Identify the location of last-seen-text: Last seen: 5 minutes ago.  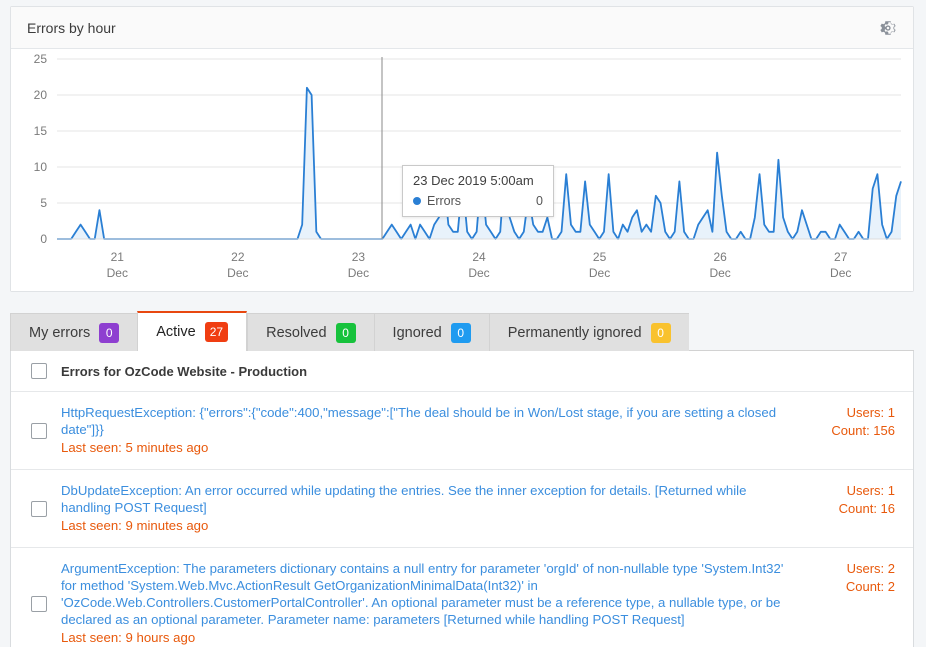
(135, 447).